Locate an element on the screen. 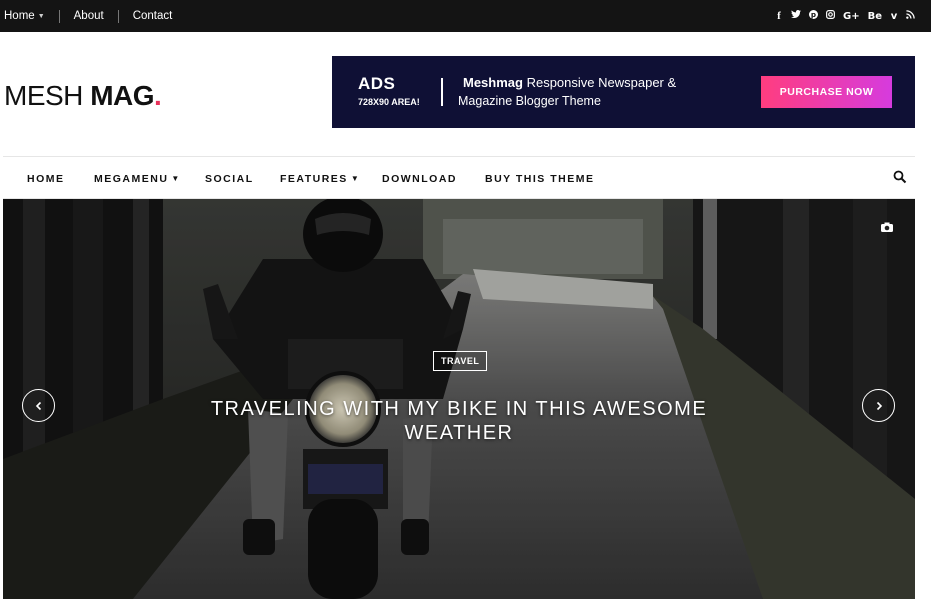 The height and width of the screenshot is (606, 931). nav-item-megamenu-label: MEGAMENU is located at coordinates (131, 178).